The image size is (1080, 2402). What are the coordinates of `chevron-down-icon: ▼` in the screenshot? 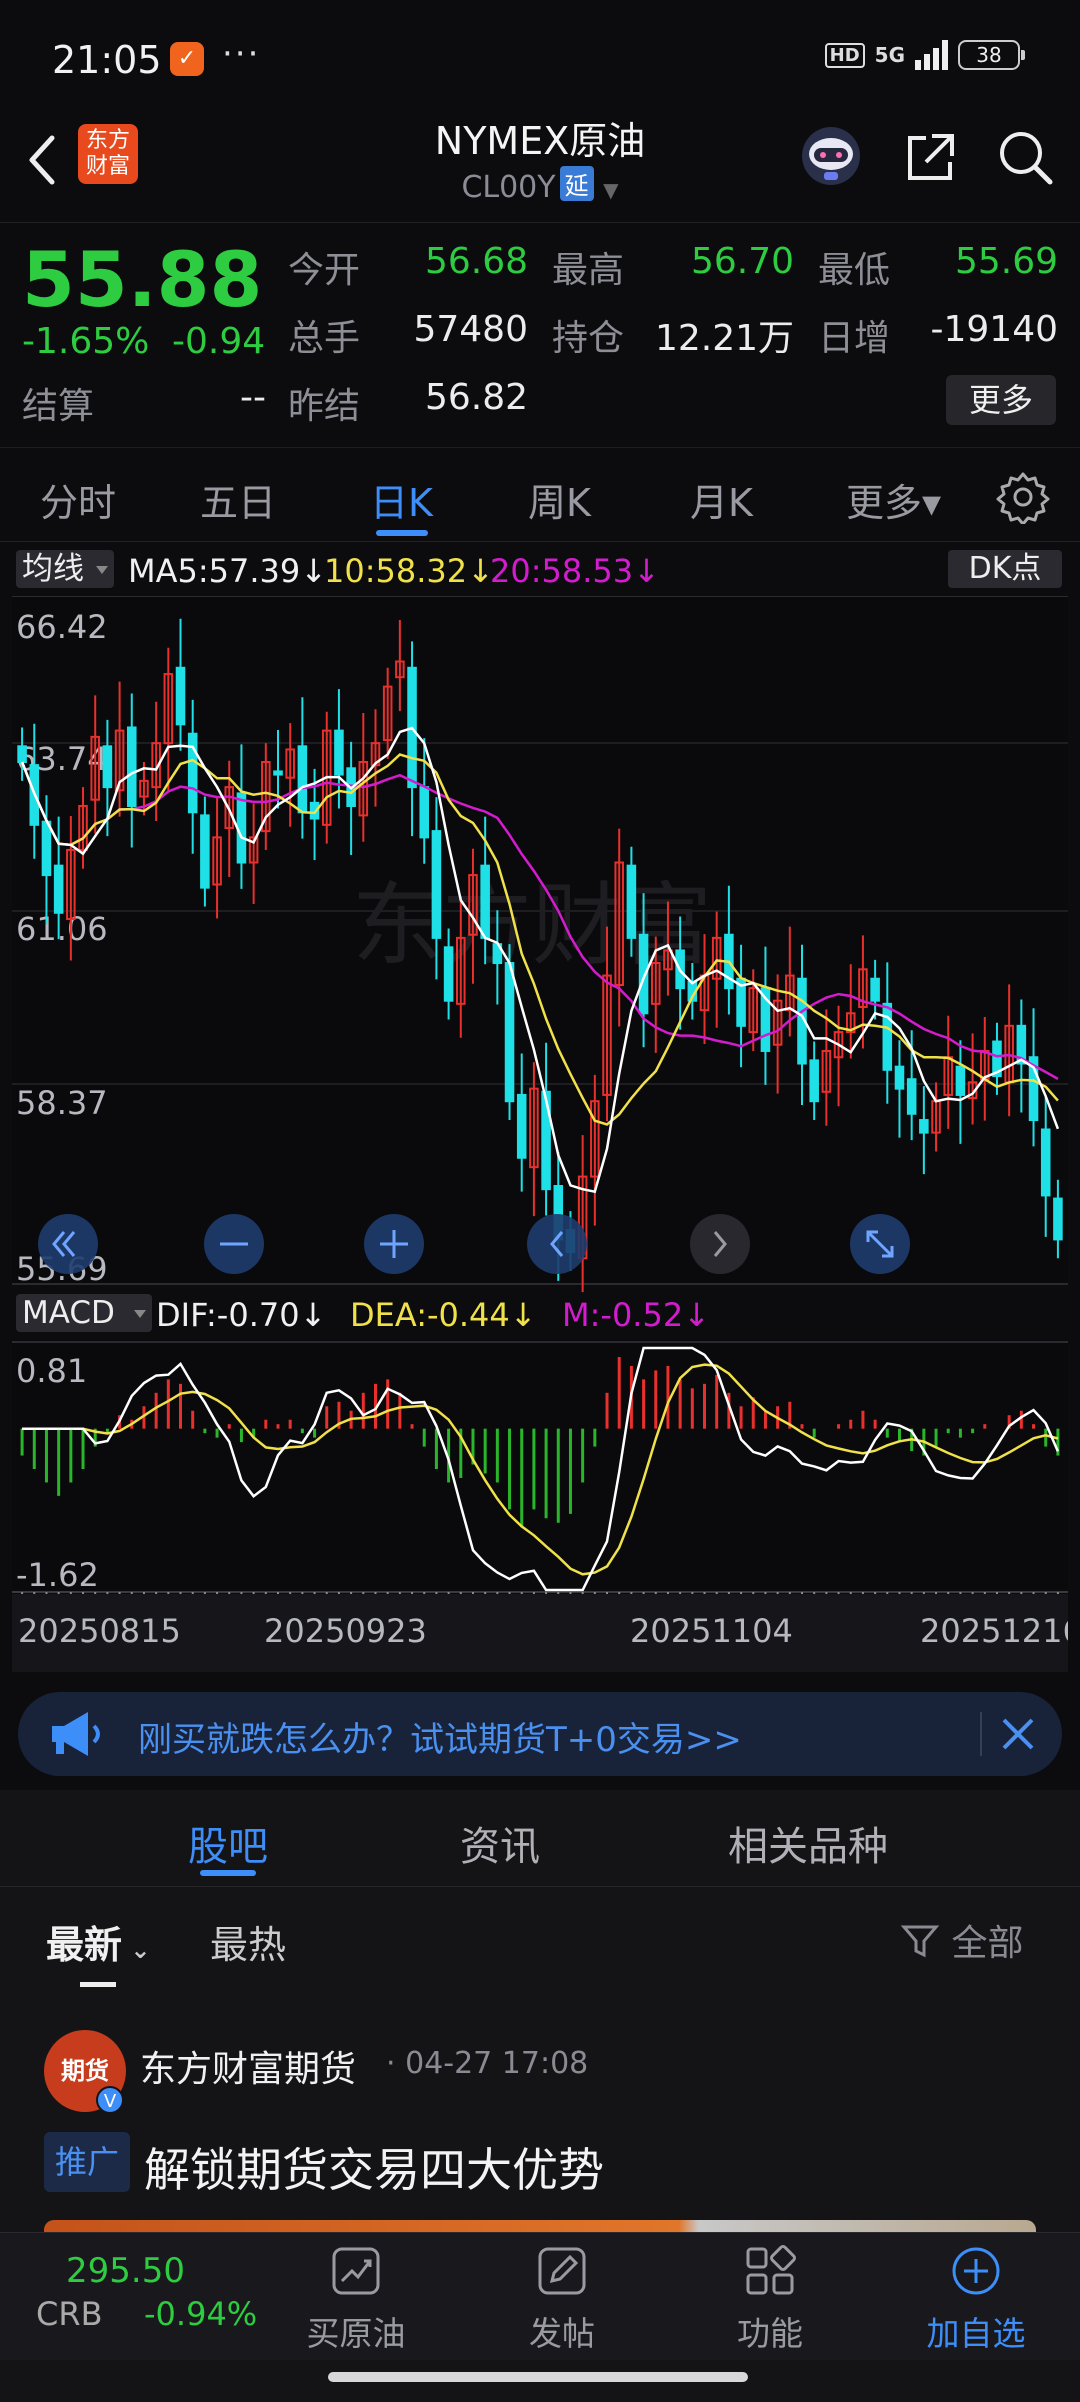 It's located at (611, 190).